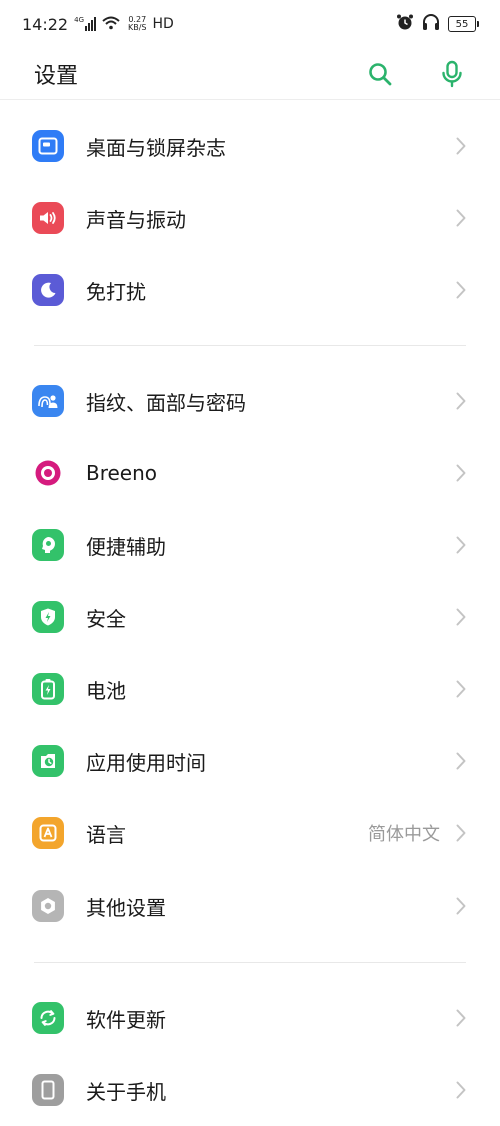 Image resolution: width=500 pixels, height=1126 pixels. I want to click on settings-item-label: 其他设置, so click(126, 907).